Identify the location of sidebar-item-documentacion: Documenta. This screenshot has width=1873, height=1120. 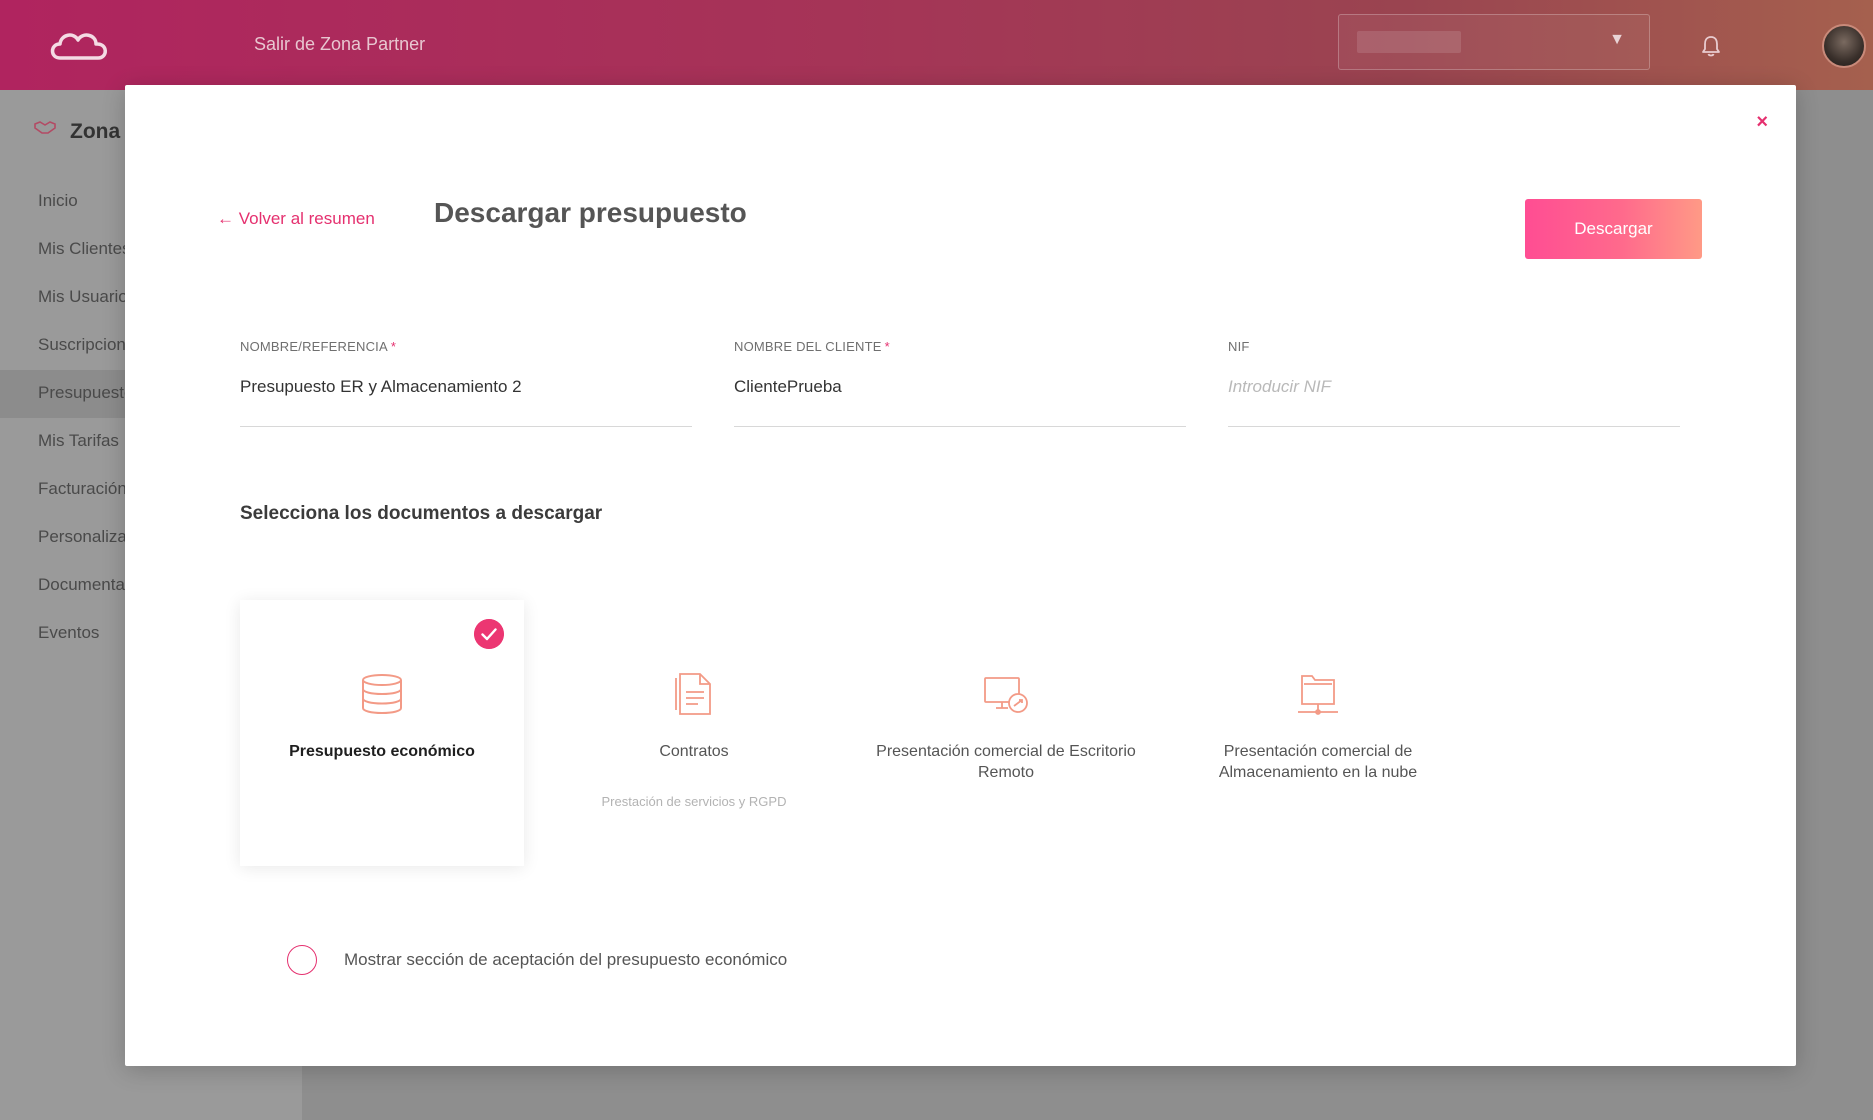
(81, 585).